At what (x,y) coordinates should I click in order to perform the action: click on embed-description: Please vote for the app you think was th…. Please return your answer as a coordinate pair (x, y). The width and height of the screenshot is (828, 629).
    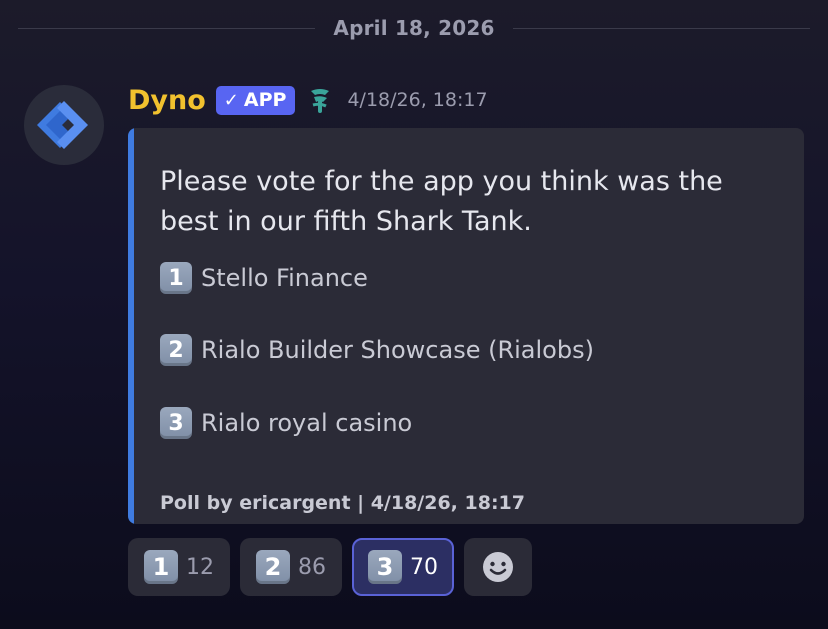
    Looking at the image, I should click on (441, 201).